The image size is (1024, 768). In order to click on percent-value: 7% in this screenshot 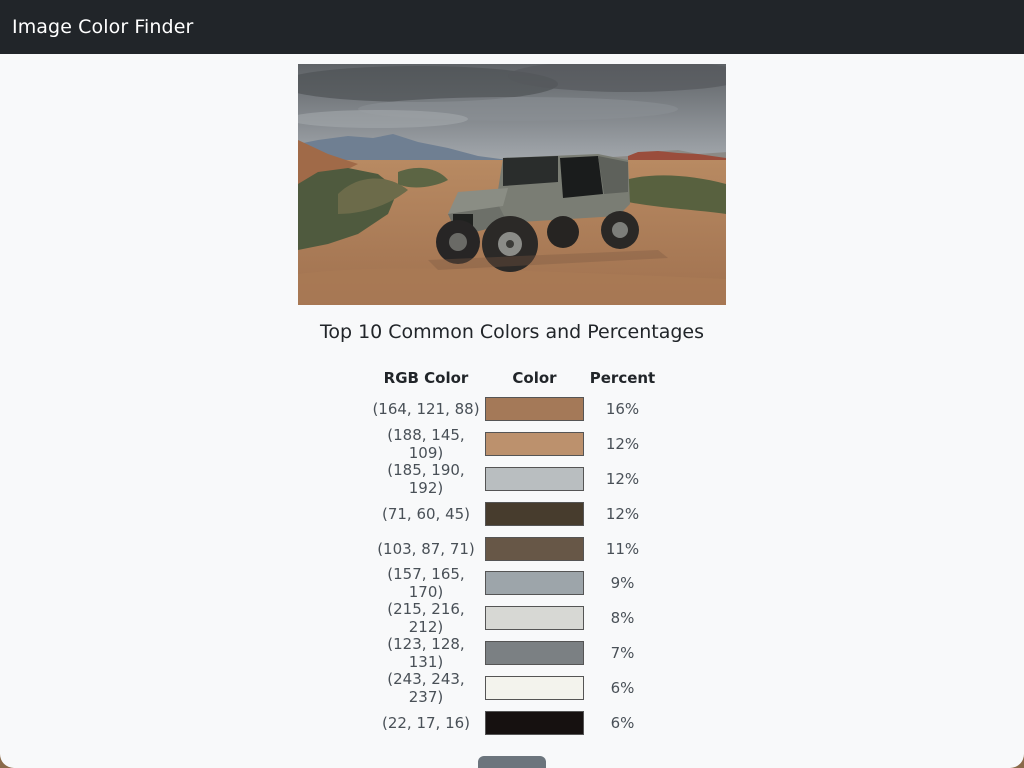, I will do `click(622, 652)`.